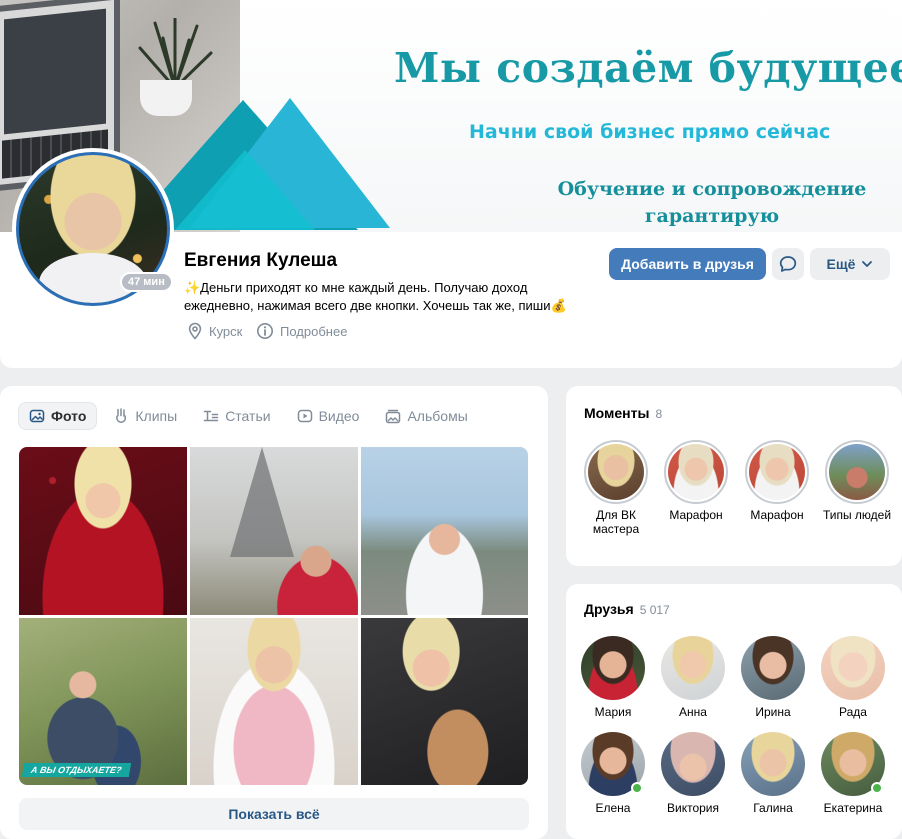  I want to click on tab-label: Видео, so click(339, 416).